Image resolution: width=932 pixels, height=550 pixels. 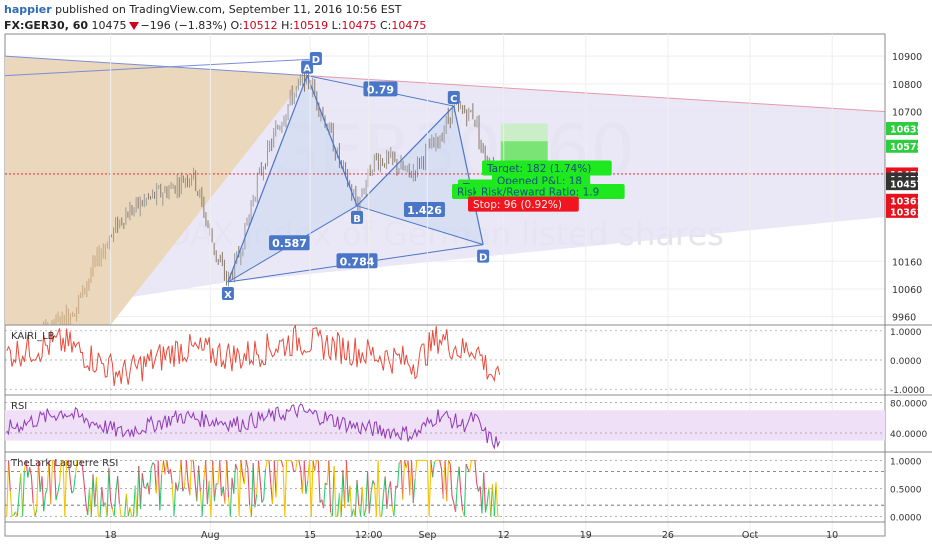 What do you see at coordinates (832, 535) in the screenshot?
I see `time-tick: 10` at bounding box center [832, 535].